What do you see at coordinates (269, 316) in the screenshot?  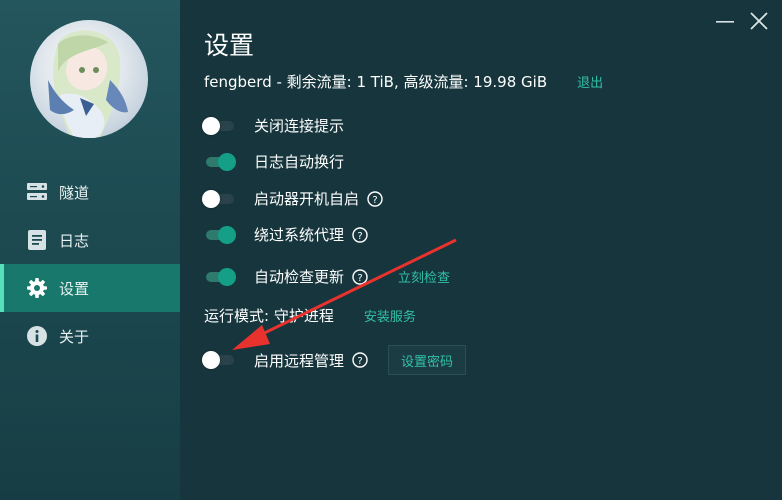 I see `run-mode-label: 运行模式: 守护进程` at bounding box center [269, 316].